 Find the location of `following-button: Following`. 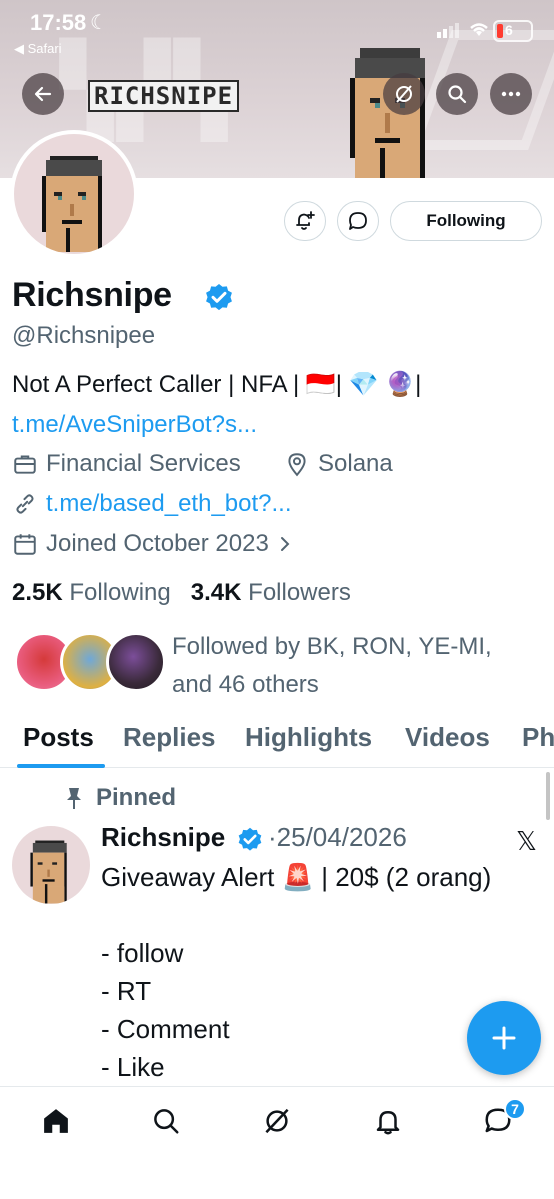

following-button: Following is located at coordinates (466, 221).